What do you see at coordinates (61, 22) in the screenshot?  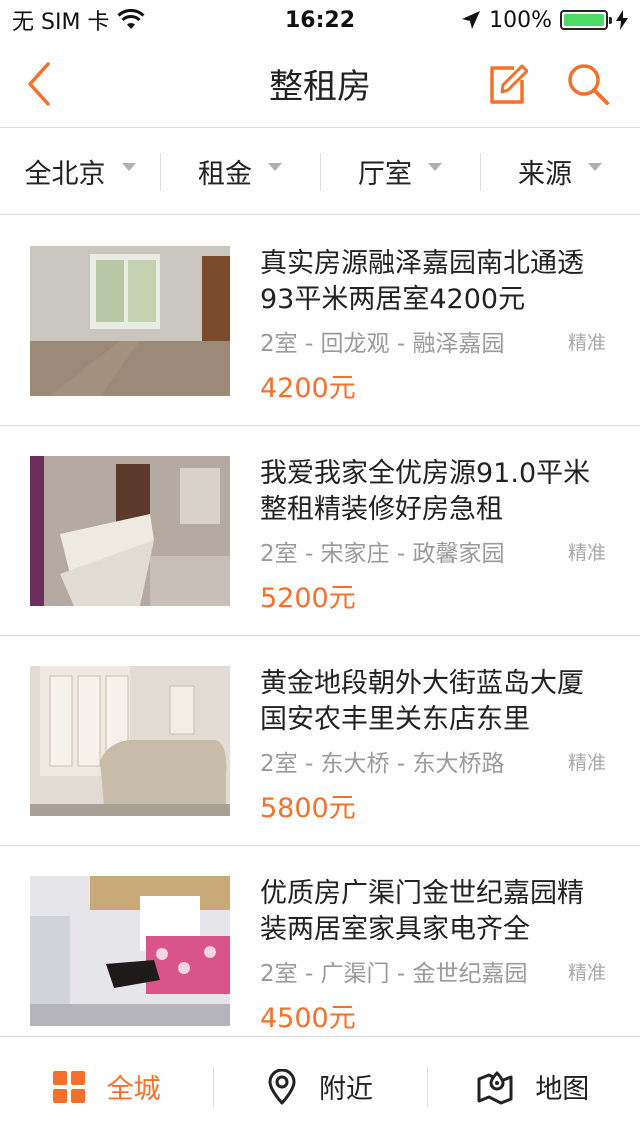 I see `carrier-label: 无 SIM 卡` at bounding box center [61, 22].